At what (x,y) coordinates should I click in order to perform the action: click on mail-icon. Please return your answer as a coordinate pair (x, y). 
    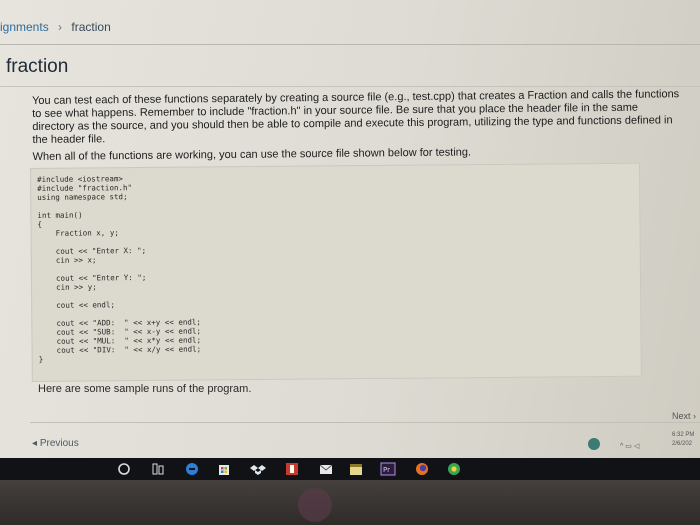
    Looking at the image, I should click on (326, 469).